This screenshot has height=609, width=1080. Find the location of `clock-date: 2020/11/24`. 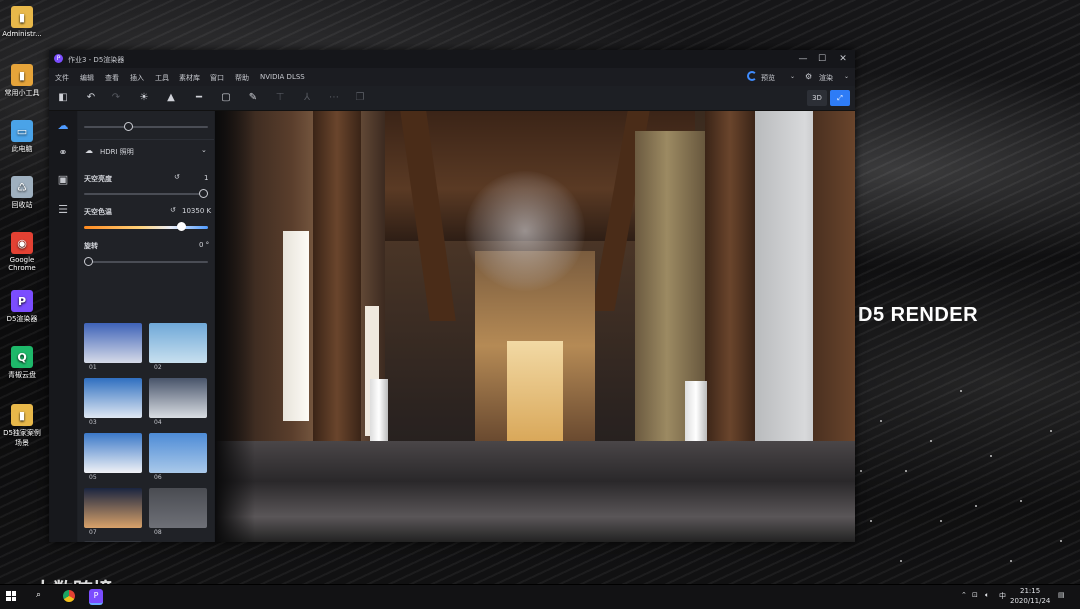

clock-date: 2020/11/24 is located at coordinates (1030, 601).